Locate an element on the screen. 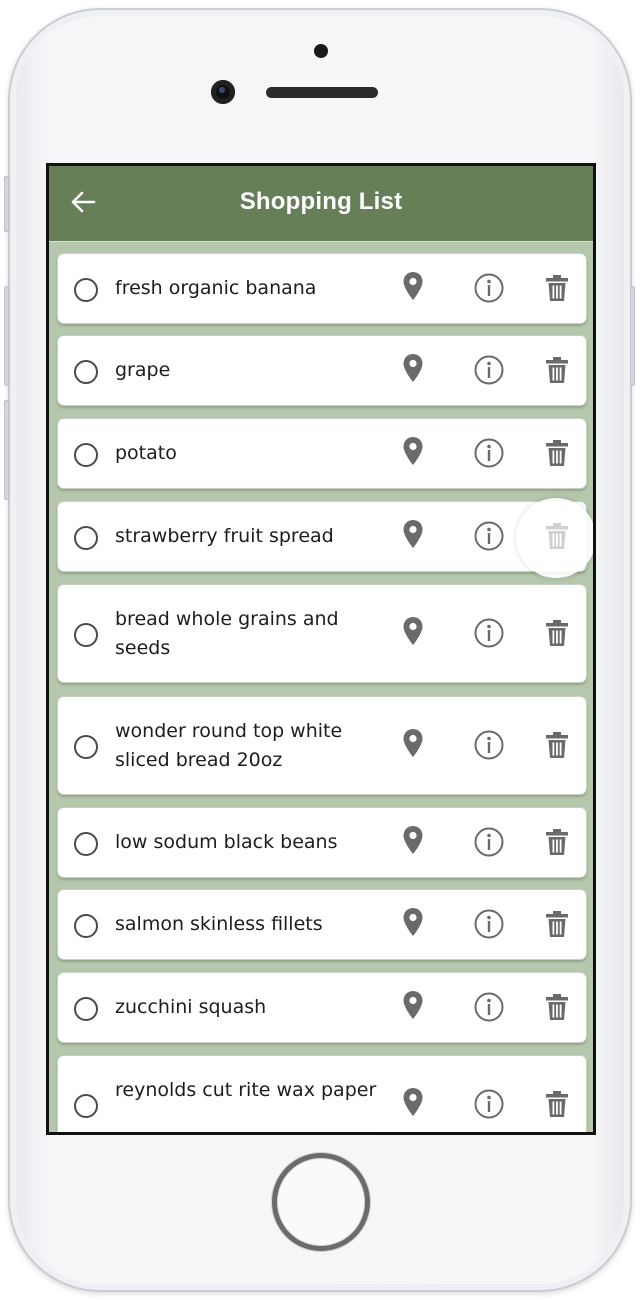 The height and width of the screenshot is (1300, 640). item-label: low sodum black beans is located at coordinates (226, 842).